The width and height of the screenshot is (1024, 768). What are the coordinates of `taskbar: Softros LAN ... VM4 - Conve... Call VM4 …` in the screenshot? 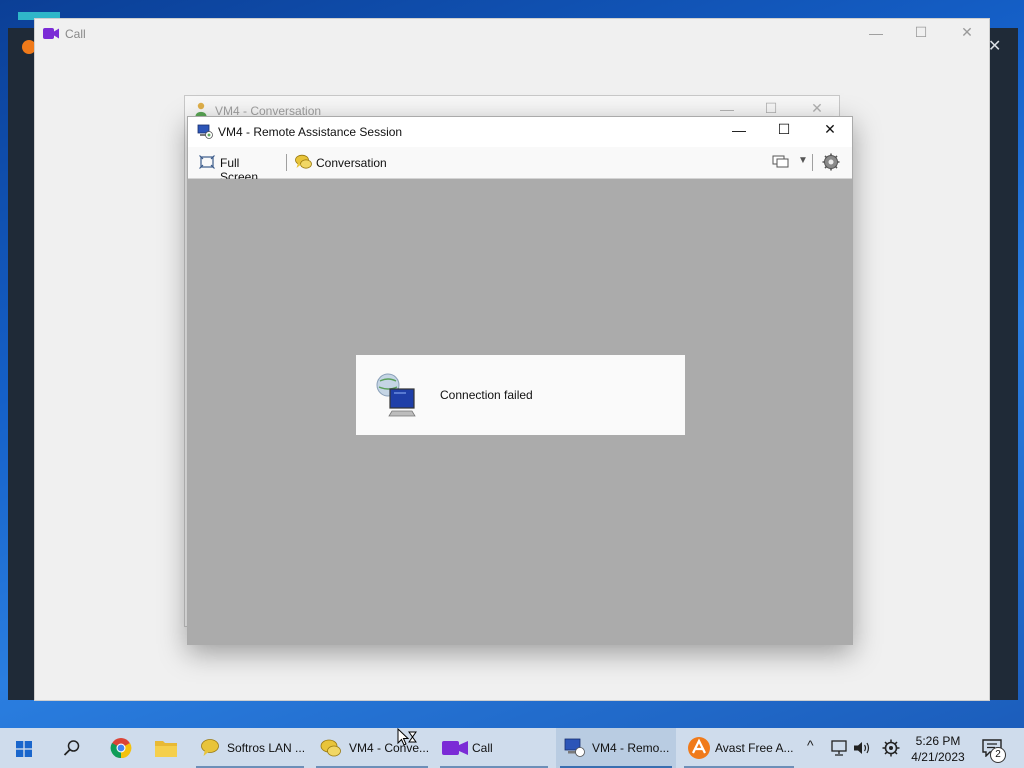 It's located at (512, 748).